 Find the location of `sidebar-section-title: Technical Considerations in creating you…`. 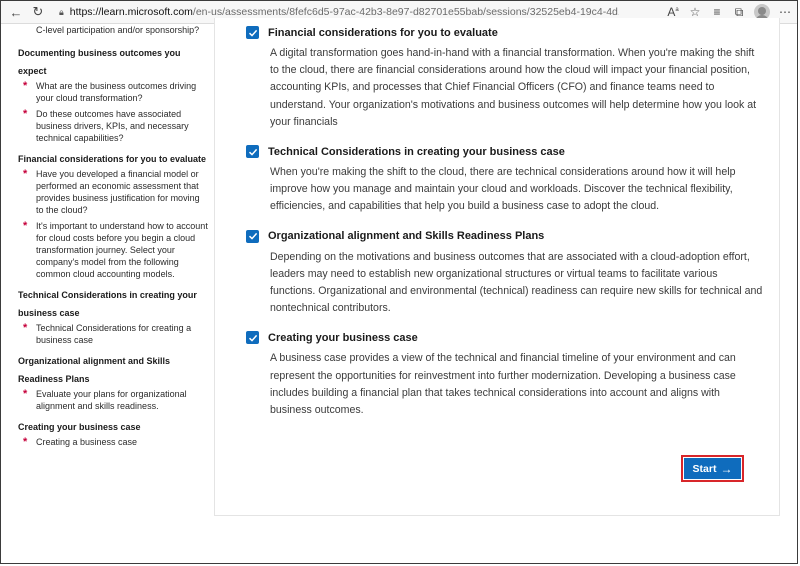

sidebar-section-title: Technical Considerations in creating you… is located at coordinates (113, 304).